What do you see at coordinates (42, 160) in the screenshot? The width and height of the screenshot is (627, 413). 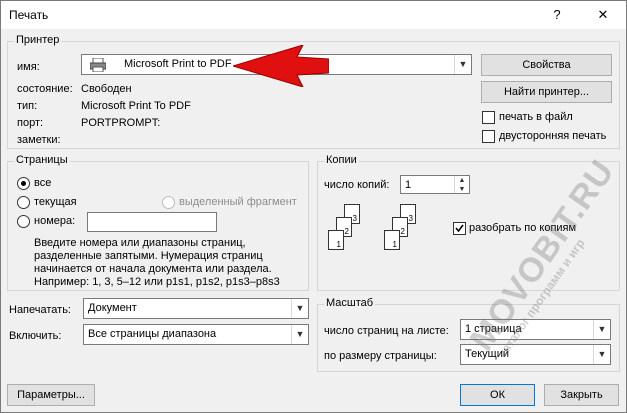 I see `pages-legend: Страницы` at bounding box center [42, 160].